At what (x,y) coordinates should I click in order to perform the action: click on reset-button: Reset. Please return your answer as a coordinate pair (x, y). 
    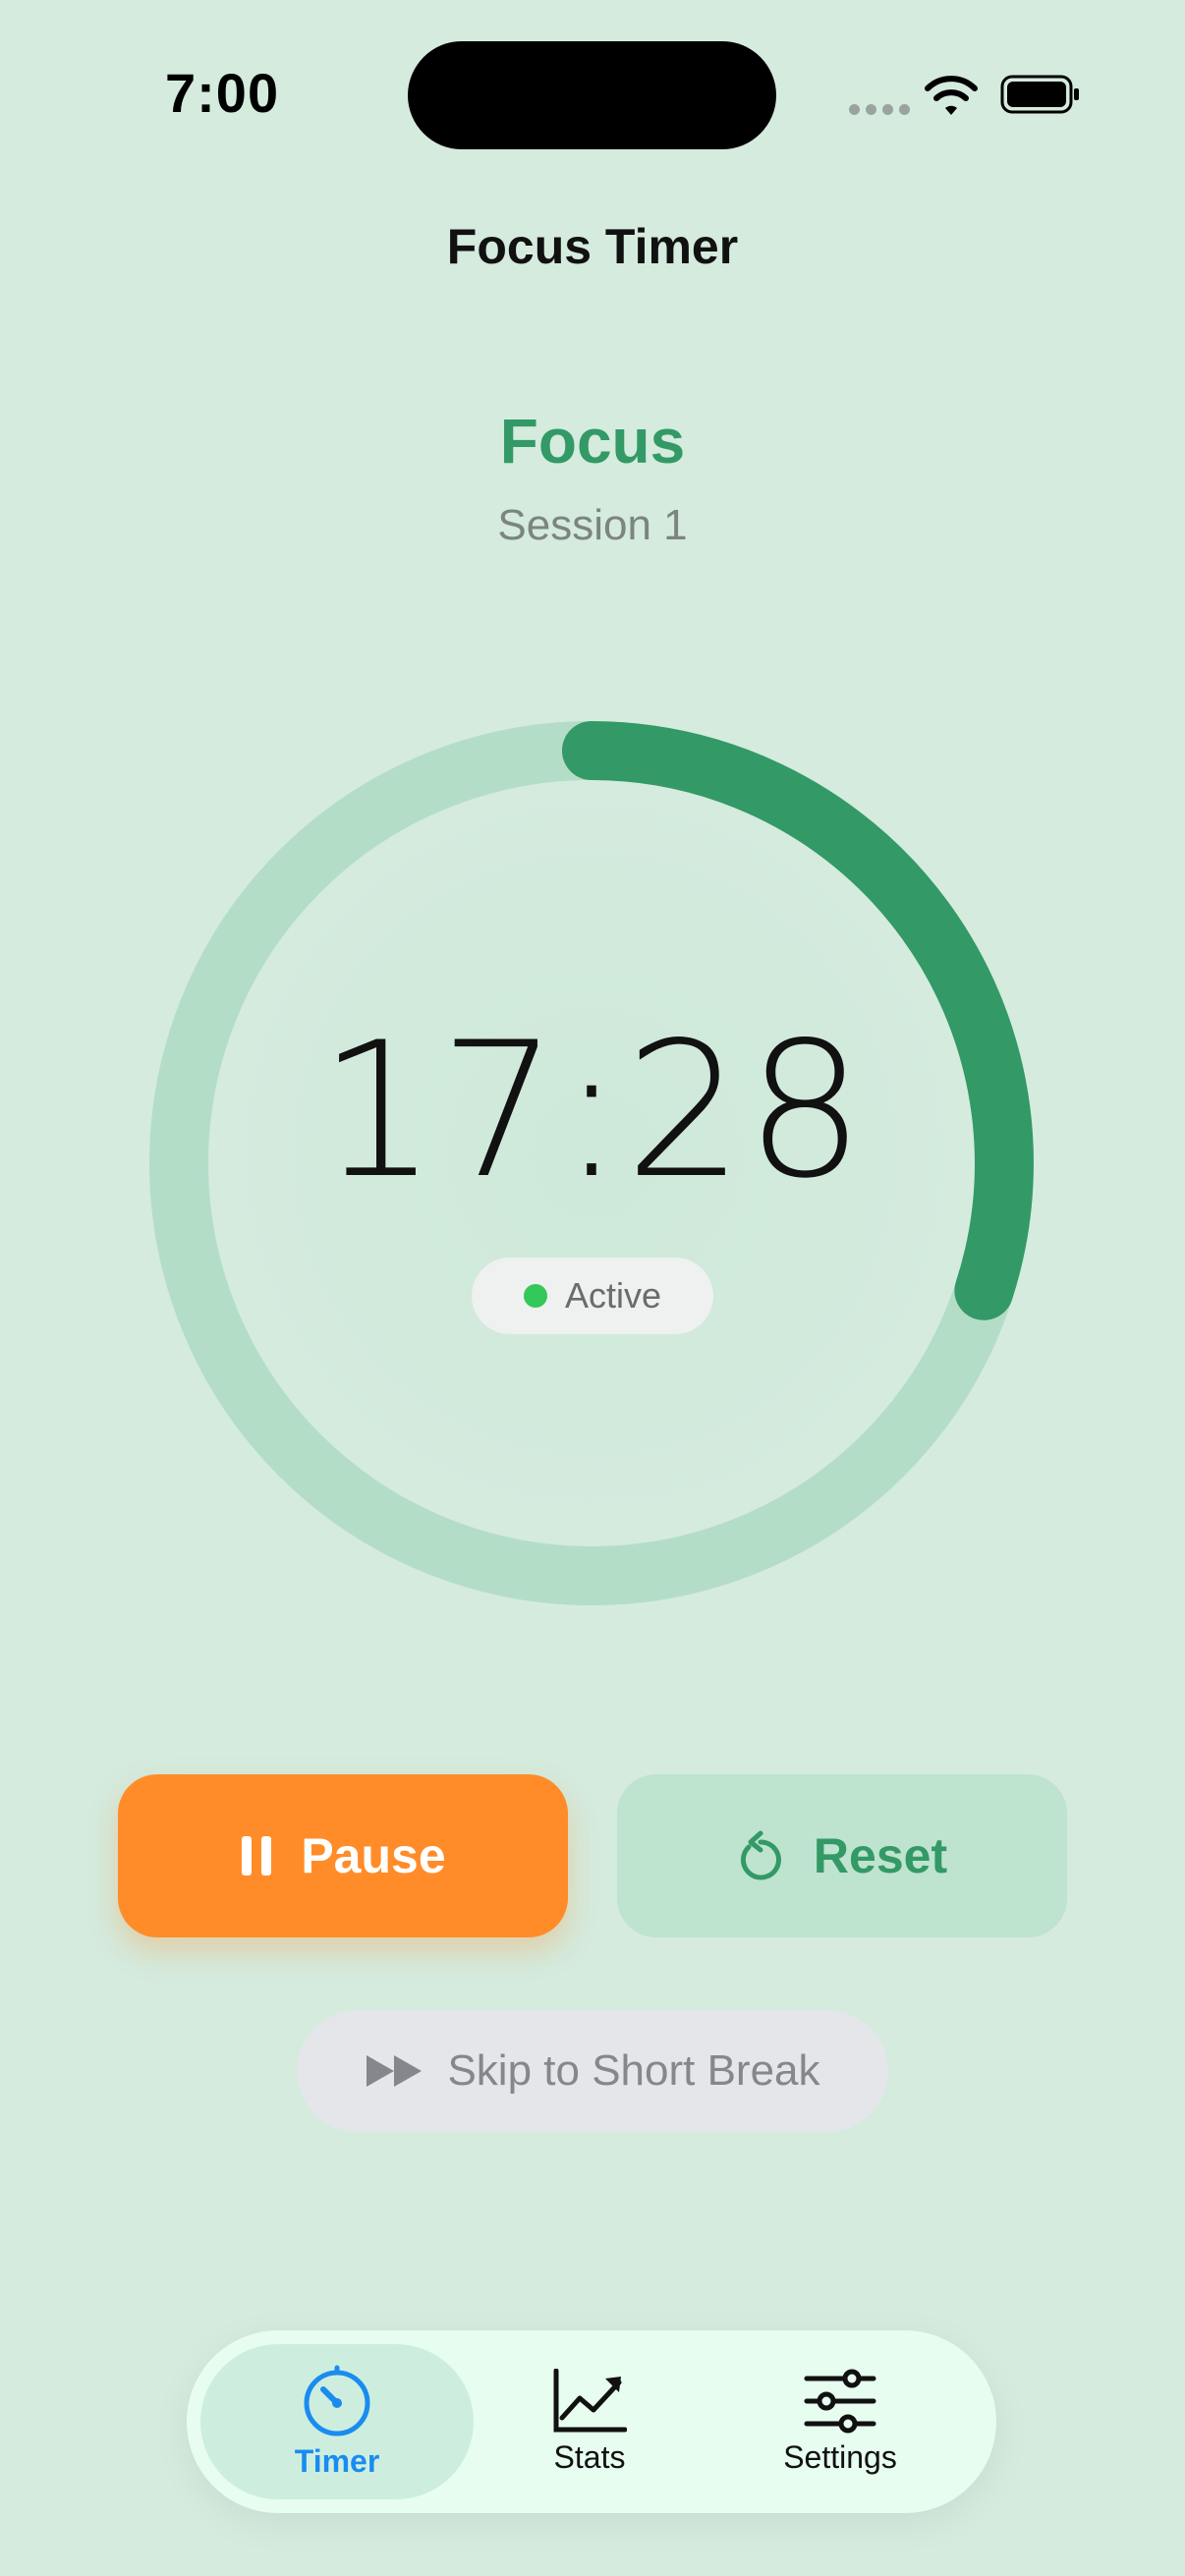
    Looking at the image, I should click on (842, 1855).